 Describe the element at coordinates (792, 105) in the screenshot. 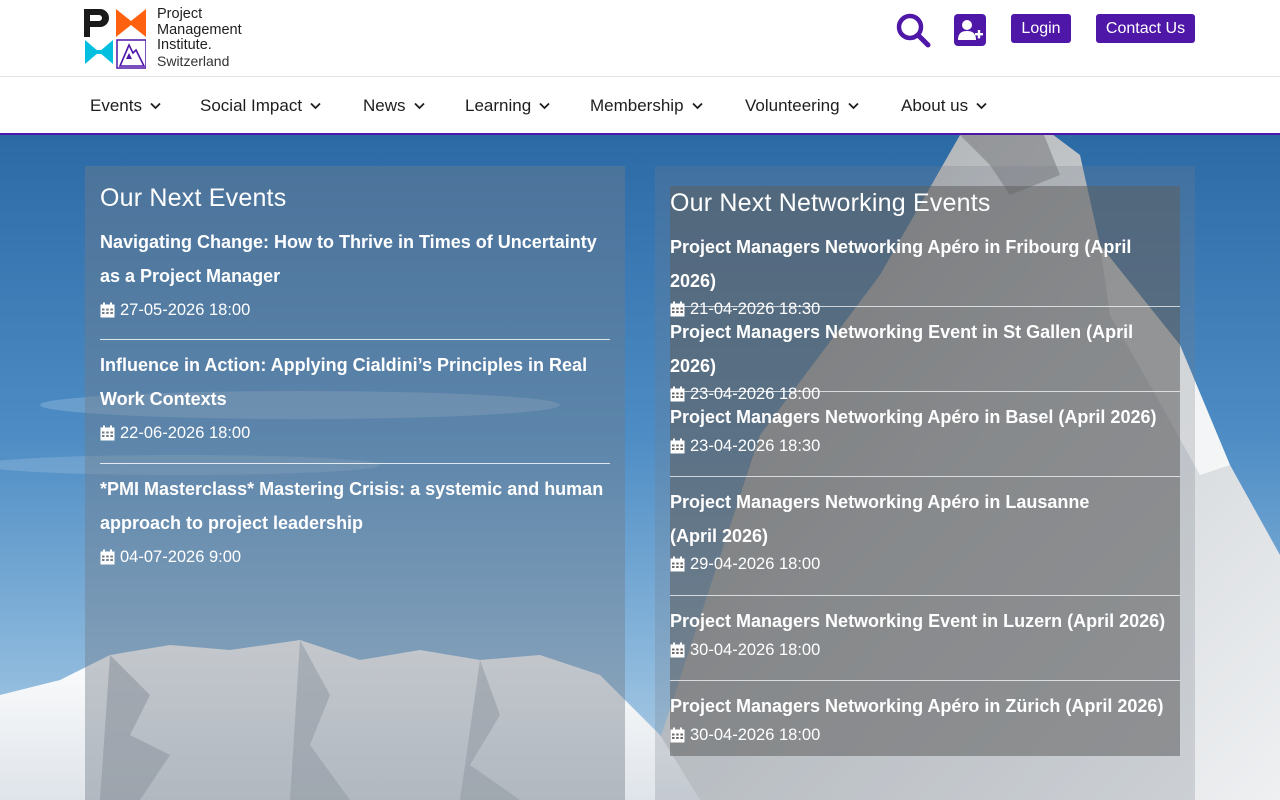

I see `nav-item-label: Volunteering` at that location.